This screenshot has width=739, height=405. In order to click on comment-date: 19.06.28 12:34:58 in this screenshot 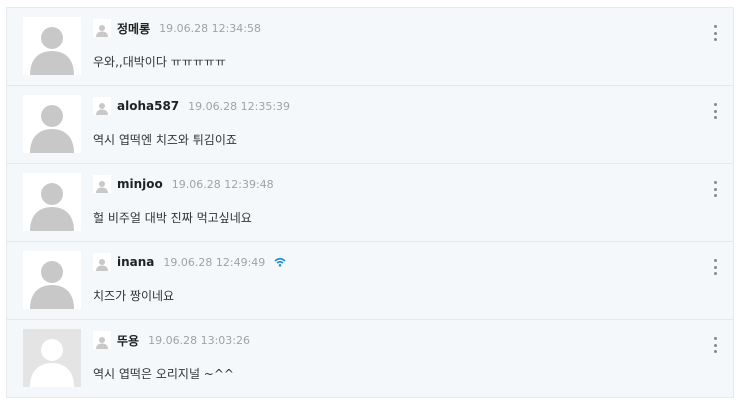, I will do `click(210, 28)`.